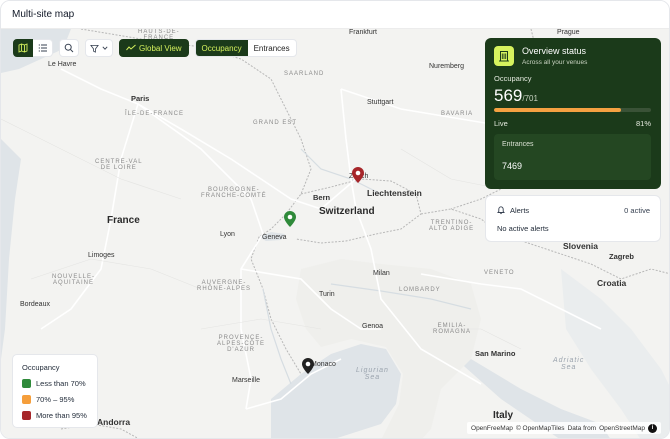 This screenshot has width=670, height=439. I want to click on live-label: Live, so click(501, 123).